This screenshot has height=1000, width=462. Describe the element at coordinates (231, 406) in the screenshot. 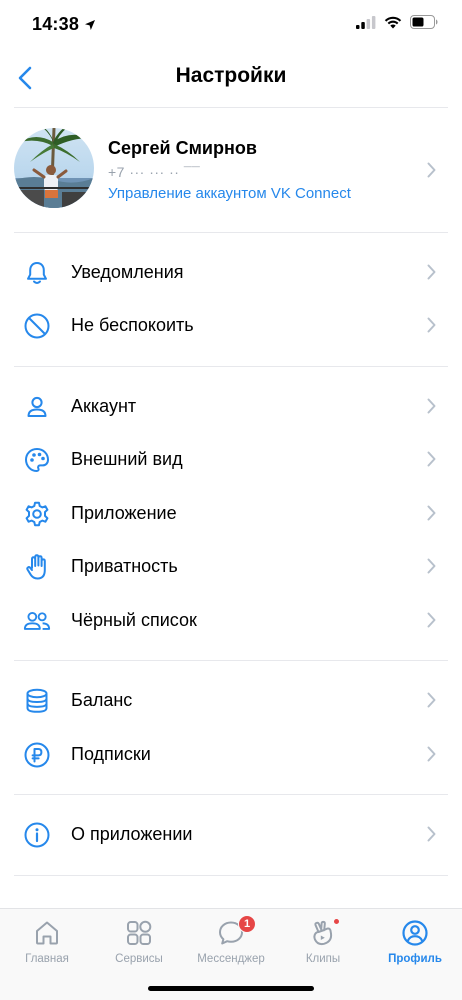

I see `menu-item-account: Аккаунт` at that location.